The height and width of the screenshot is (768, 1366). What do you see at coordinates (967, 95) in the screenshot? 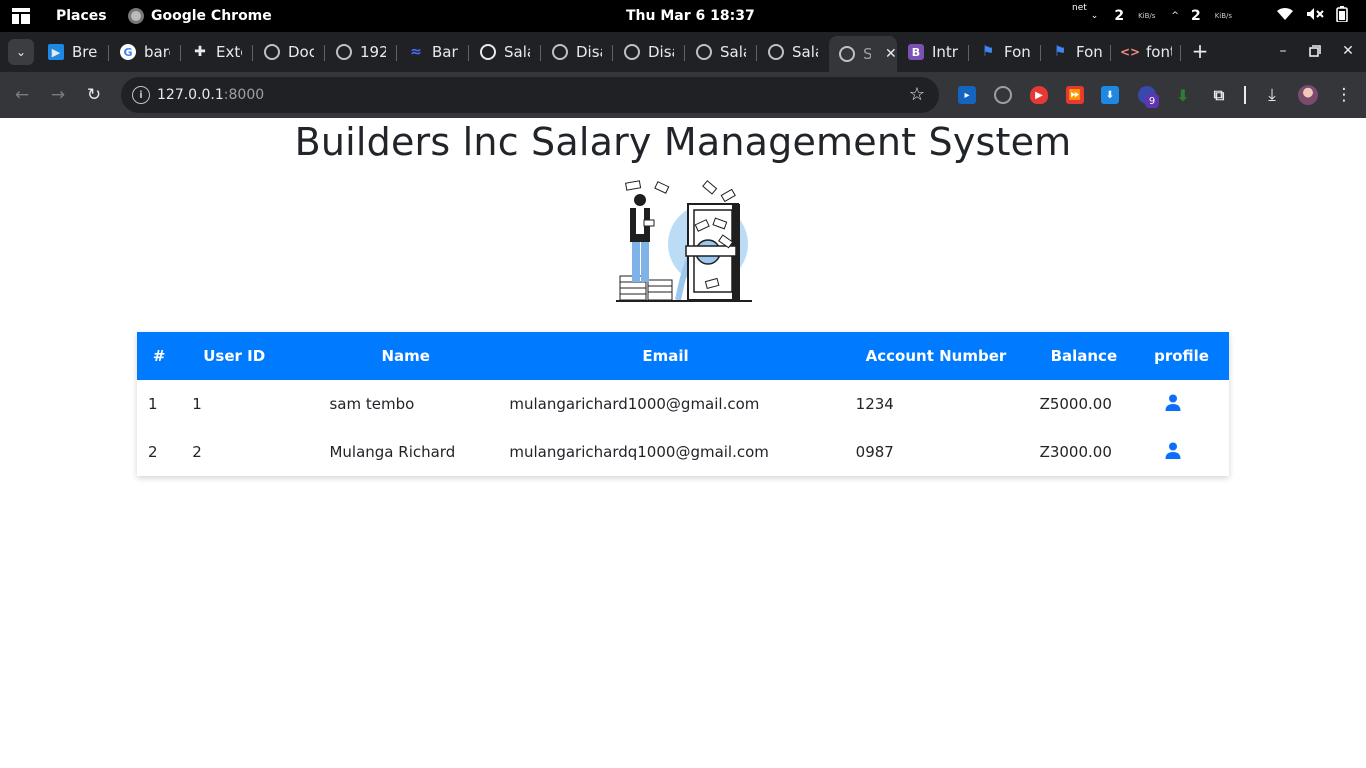
I see `extension-screencast-icon: ▸` at bounding box center [967, 95].